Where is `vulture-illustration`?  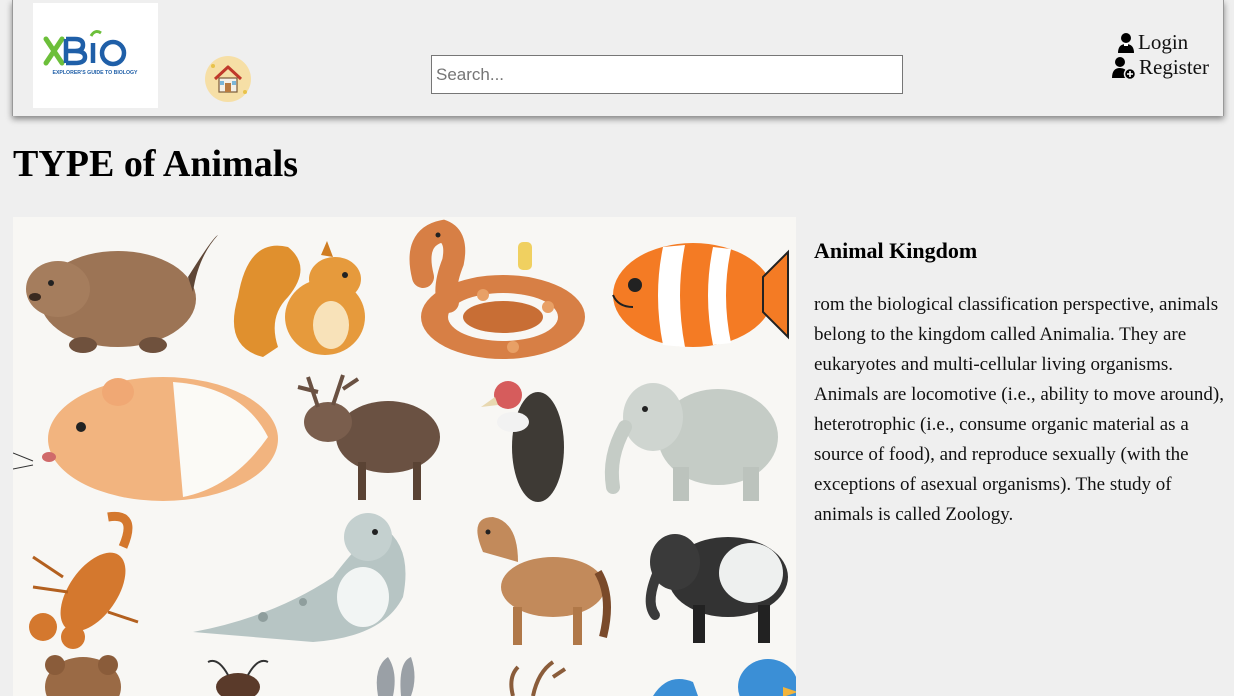 vulture-illustration is located at coordinates (522, 441).